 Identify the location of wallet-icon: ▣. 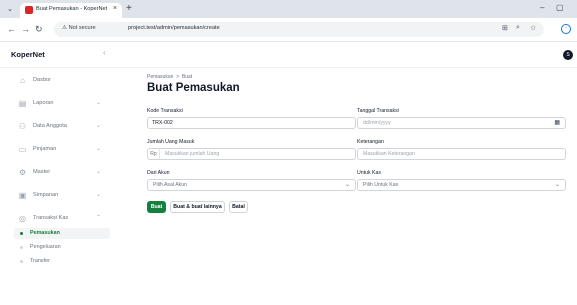
(22, 195).